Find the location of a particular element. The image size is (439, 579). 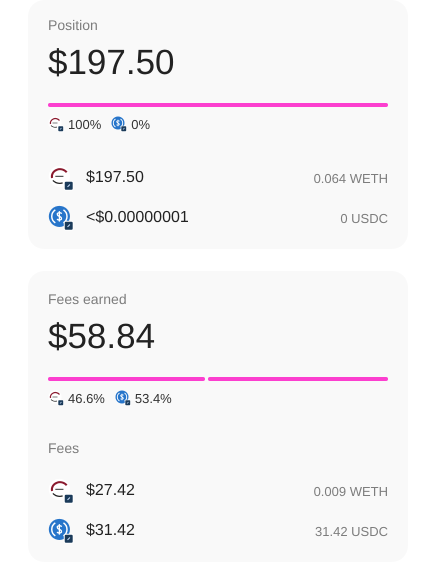

token-amount: 31.42 USDC is located at coordinates (351, 531).